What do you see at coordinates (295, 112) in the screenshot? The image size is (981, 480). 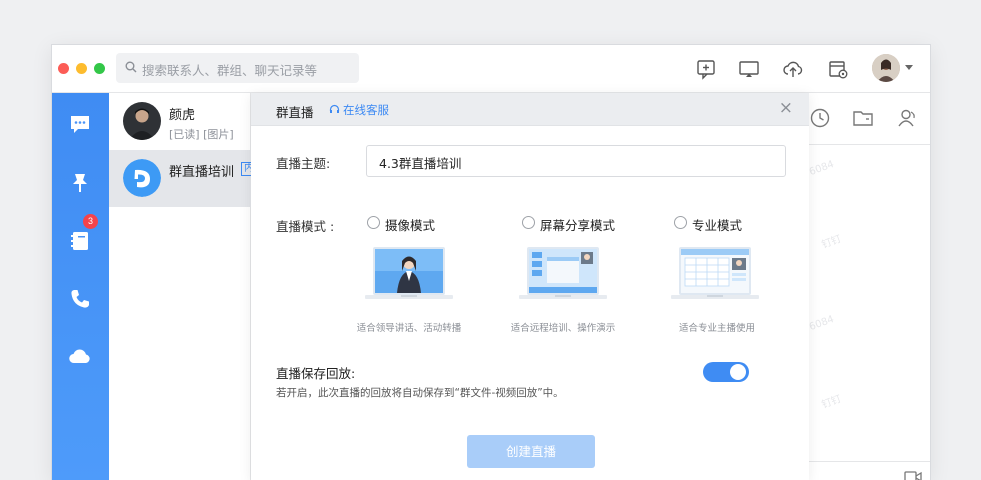 I see `dialog-title: 群直播` at bounding box center [295, 112].